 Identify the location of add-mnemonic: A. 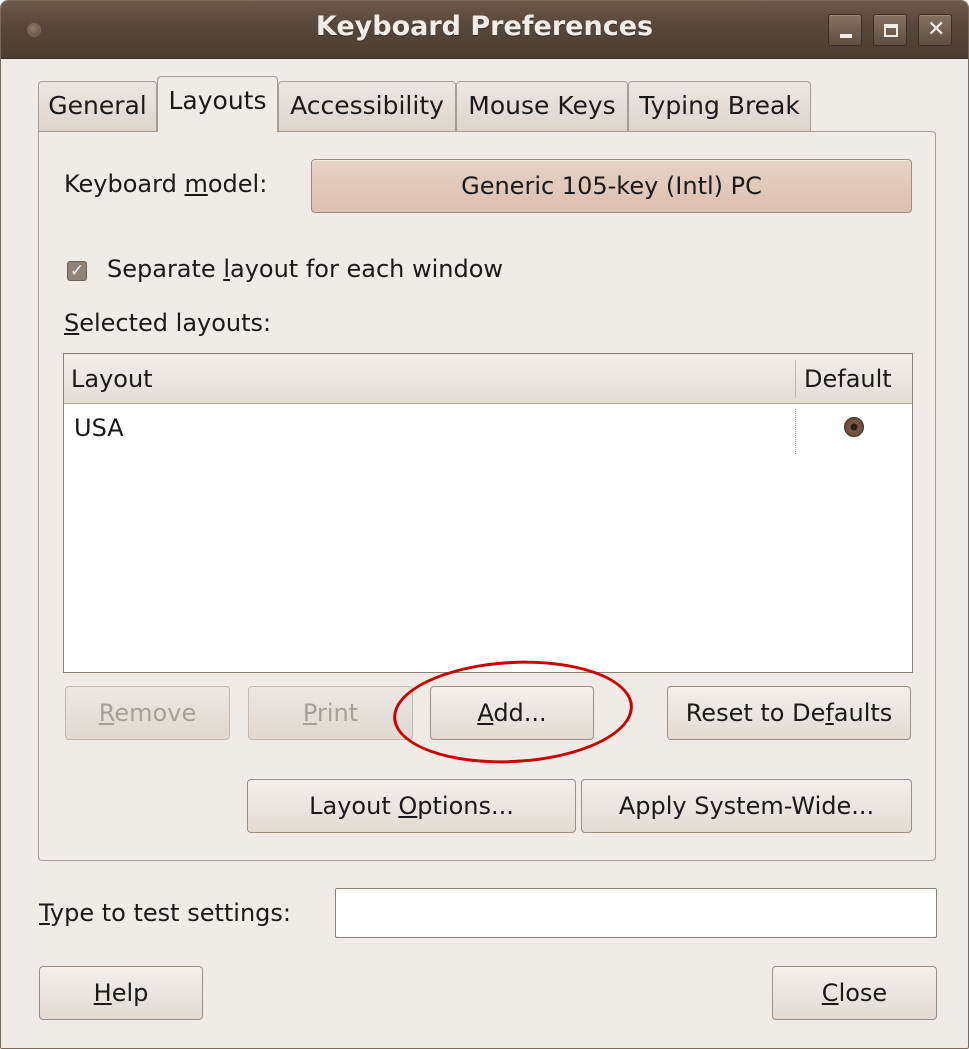
(485, 713).